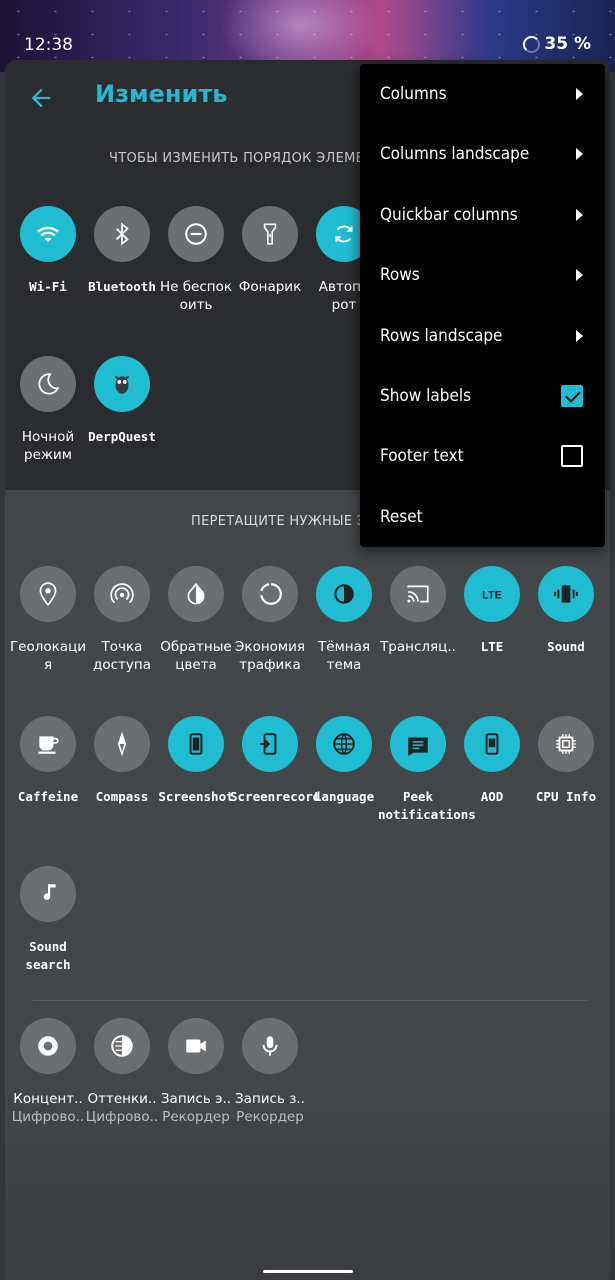 The image size is (615, 1280). I want to click on coffee-icon, so click(48, 745).